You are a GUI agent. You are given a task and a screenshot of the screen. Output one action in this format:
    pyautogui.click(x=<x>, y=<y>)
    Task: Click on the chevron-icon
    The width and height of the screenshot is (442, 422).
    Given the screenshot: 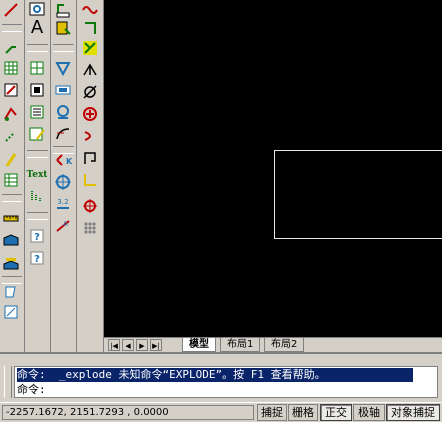 What is the action you would take?
    pyautogui.click(x=90, y=70)
    